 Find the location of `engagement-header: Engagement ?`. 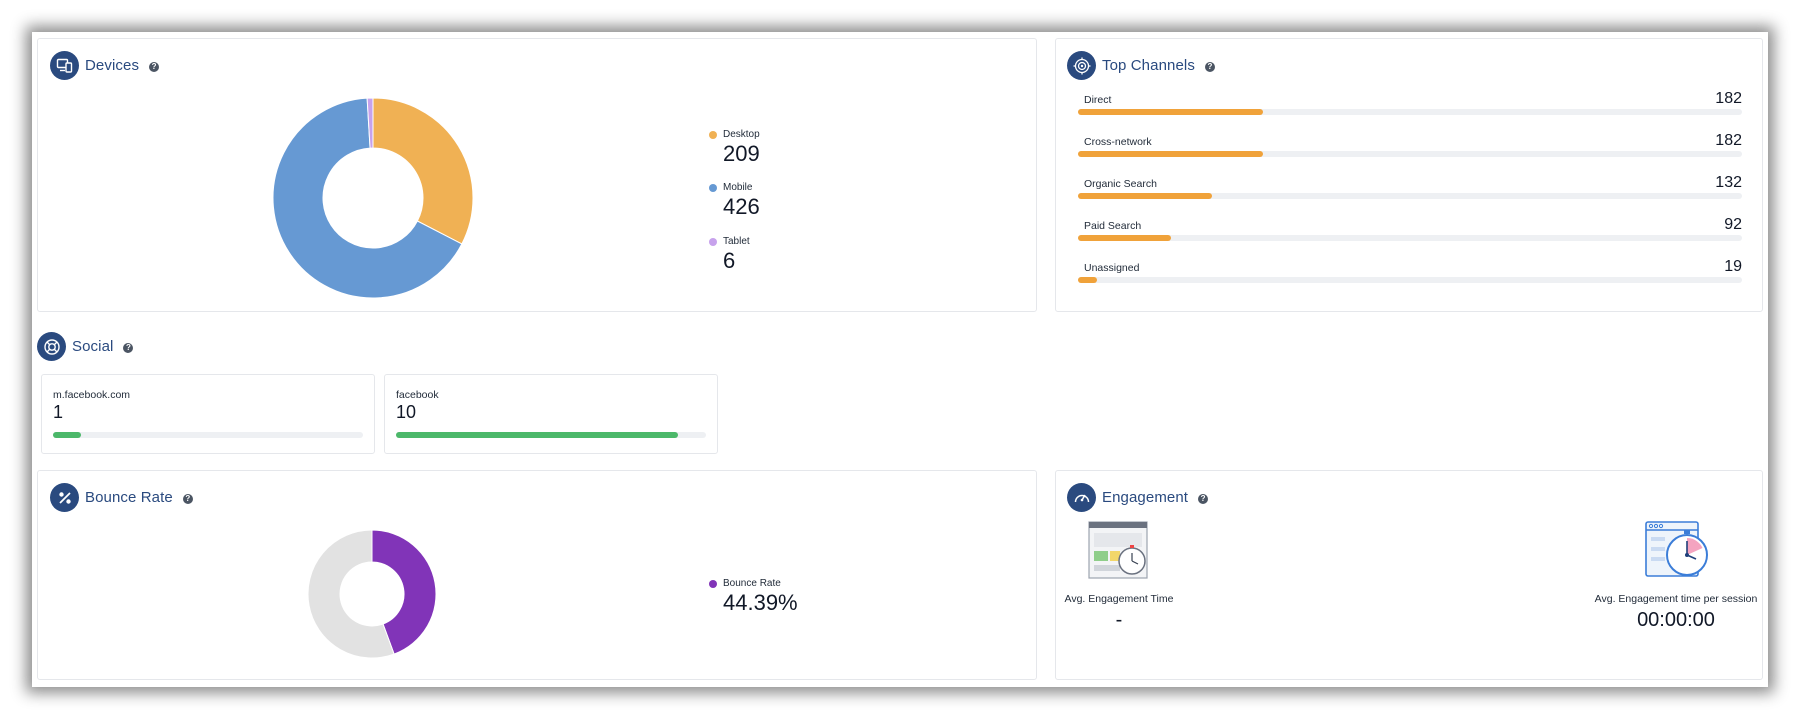

engagement-header: Engagement ? is located at coordinates (1138, 497).